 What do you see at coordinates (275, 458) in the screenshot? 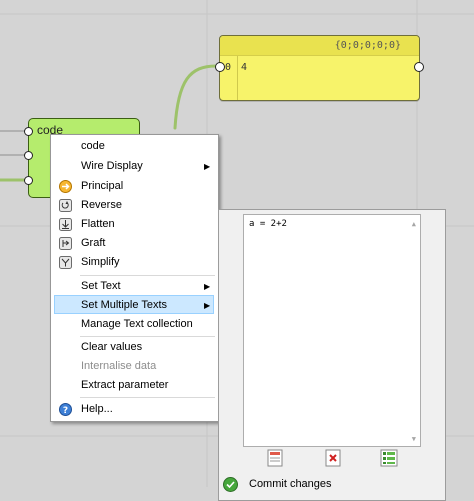
I see `import-text-button` at bounding box center [275, 458].